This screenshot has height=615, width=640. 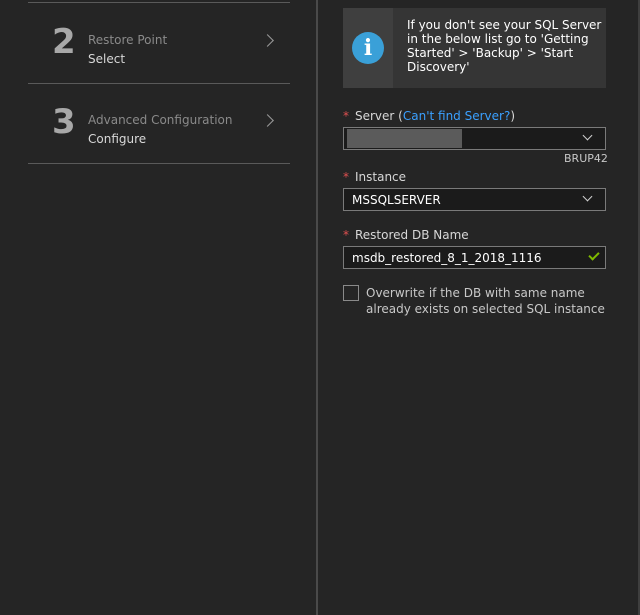 I want to click on step-subtitle: Select, so click(x=107, y=59).